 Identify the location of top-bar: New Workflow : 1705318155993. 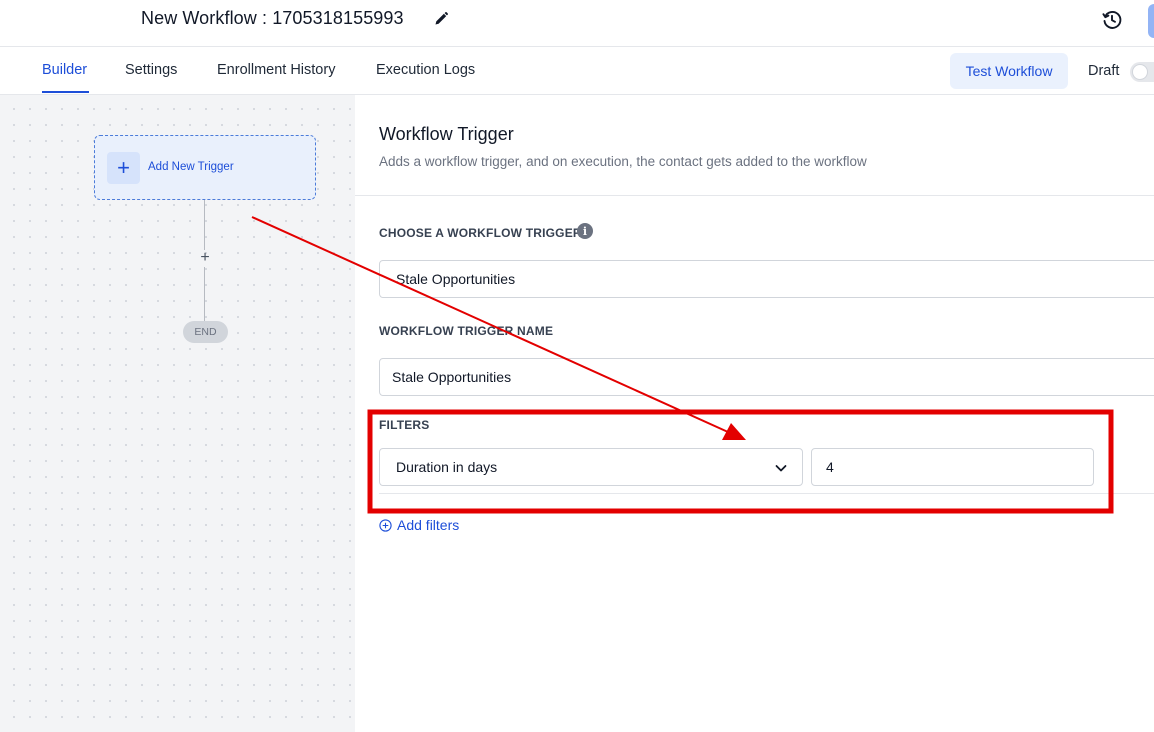
(577, 23).